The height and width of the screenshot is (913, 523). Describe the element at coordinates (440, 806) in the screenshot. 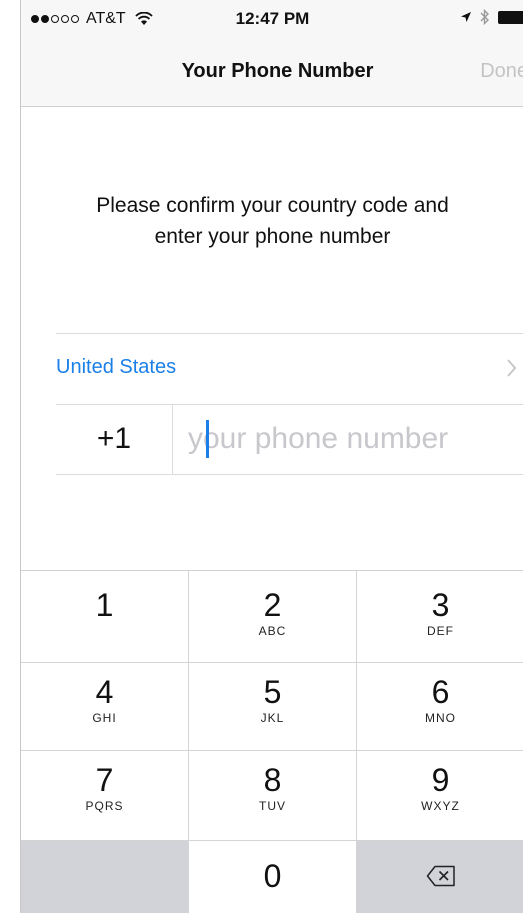

I see `key-letters: WXYZ` at that location.